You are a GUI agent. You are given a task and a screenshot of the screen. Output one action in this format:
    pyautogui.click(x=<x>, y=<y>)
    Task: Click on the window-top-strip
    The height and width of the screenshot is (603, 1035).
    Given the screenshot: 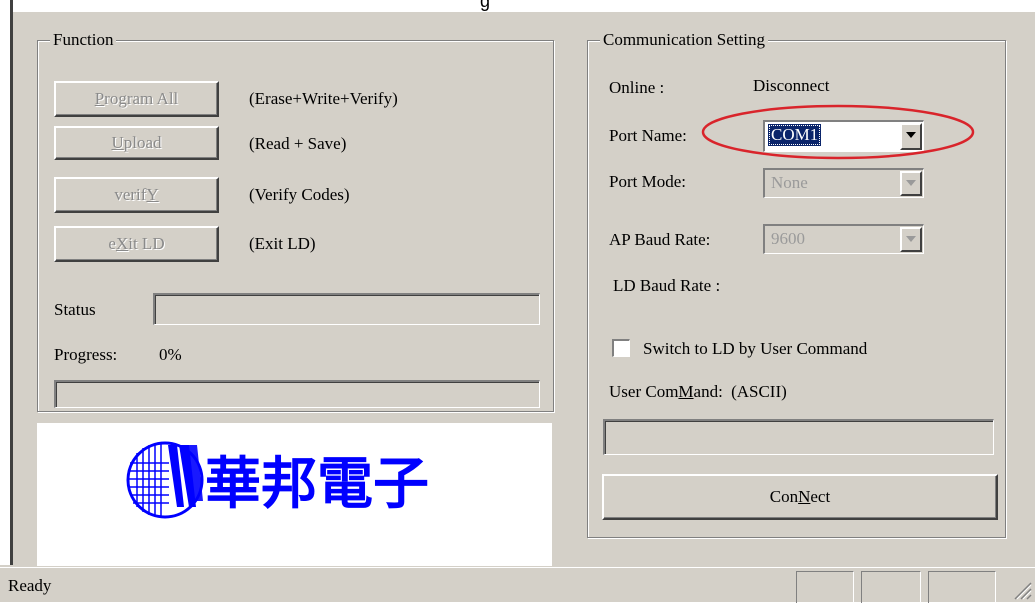 What is the action you would take?
    pyautogui.click(x=517, y=6)
    